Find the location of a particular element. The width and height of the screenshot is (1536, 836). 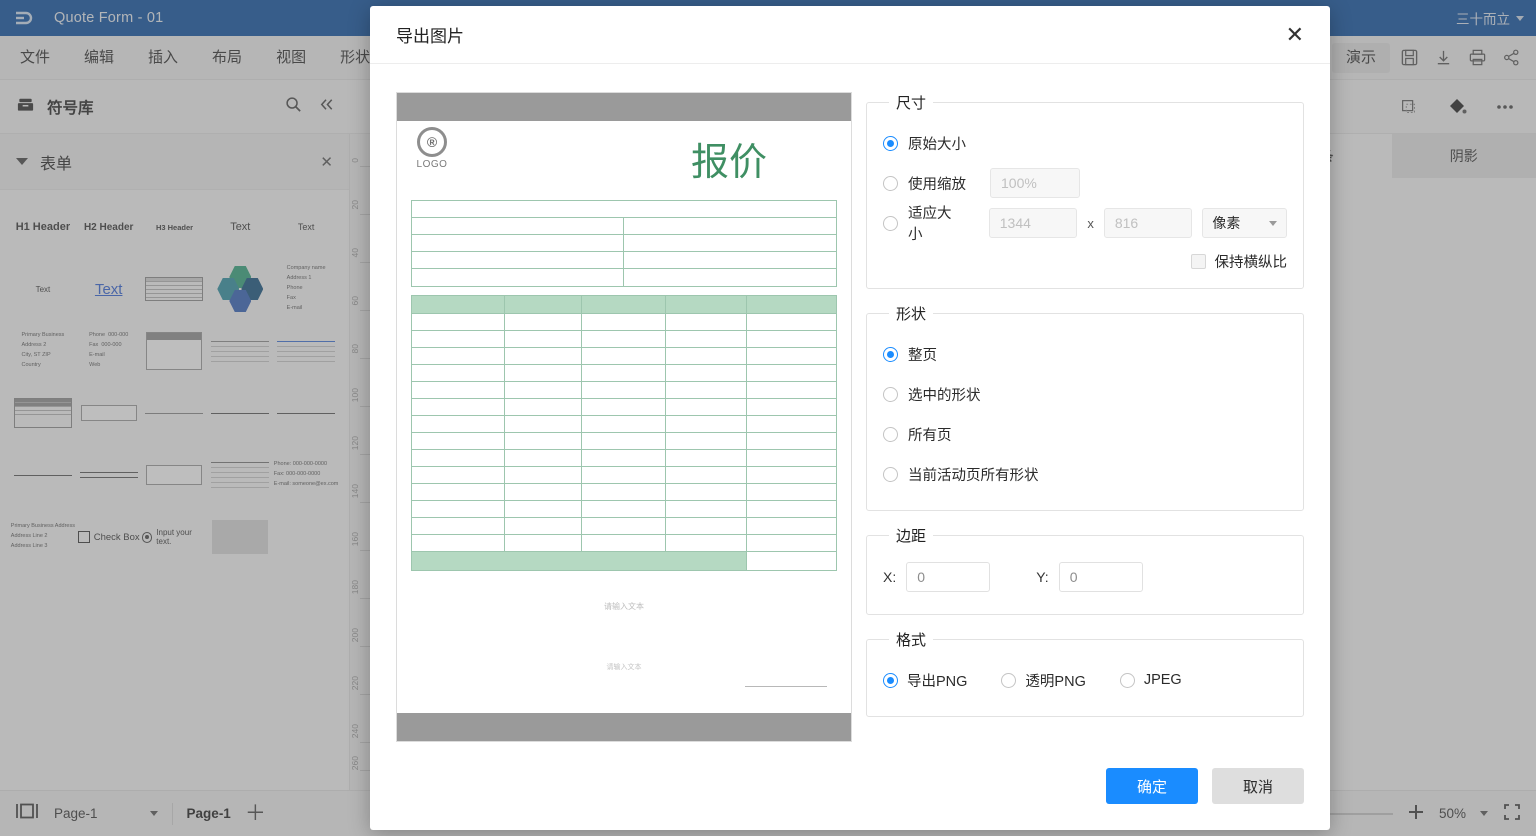

size-group-legend: 尺寸 is located at coordinates (911, 103).